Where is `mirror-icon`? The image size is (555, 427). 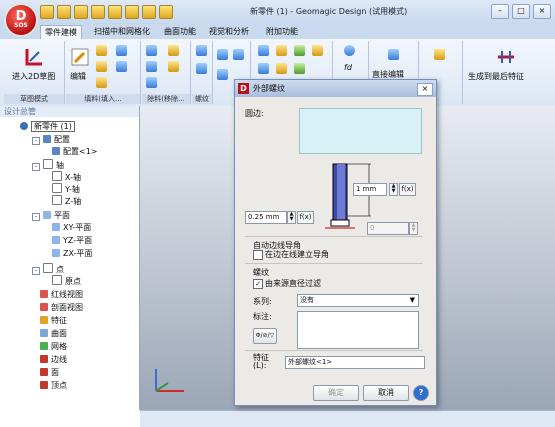 mirror-icon is located at coordinates (238, 54).